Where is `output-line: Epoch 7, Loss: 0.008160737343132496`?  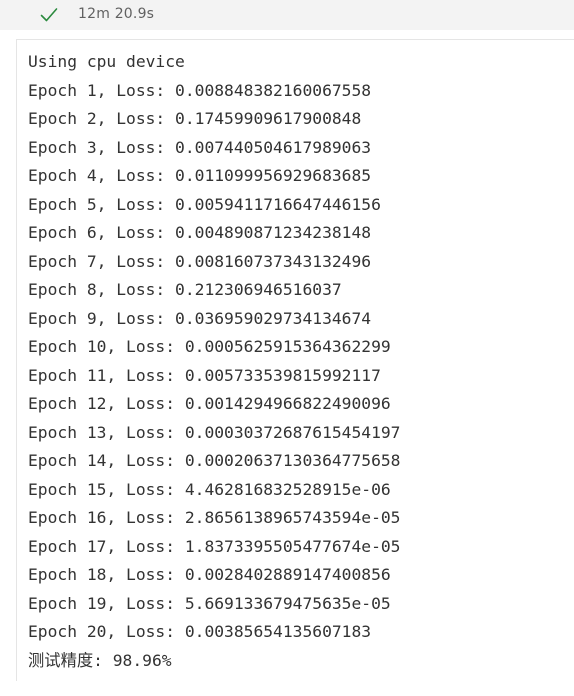
output-line: Epoch 7, Loss: 0.008160737343132496 is located at coordinates (200, 261).